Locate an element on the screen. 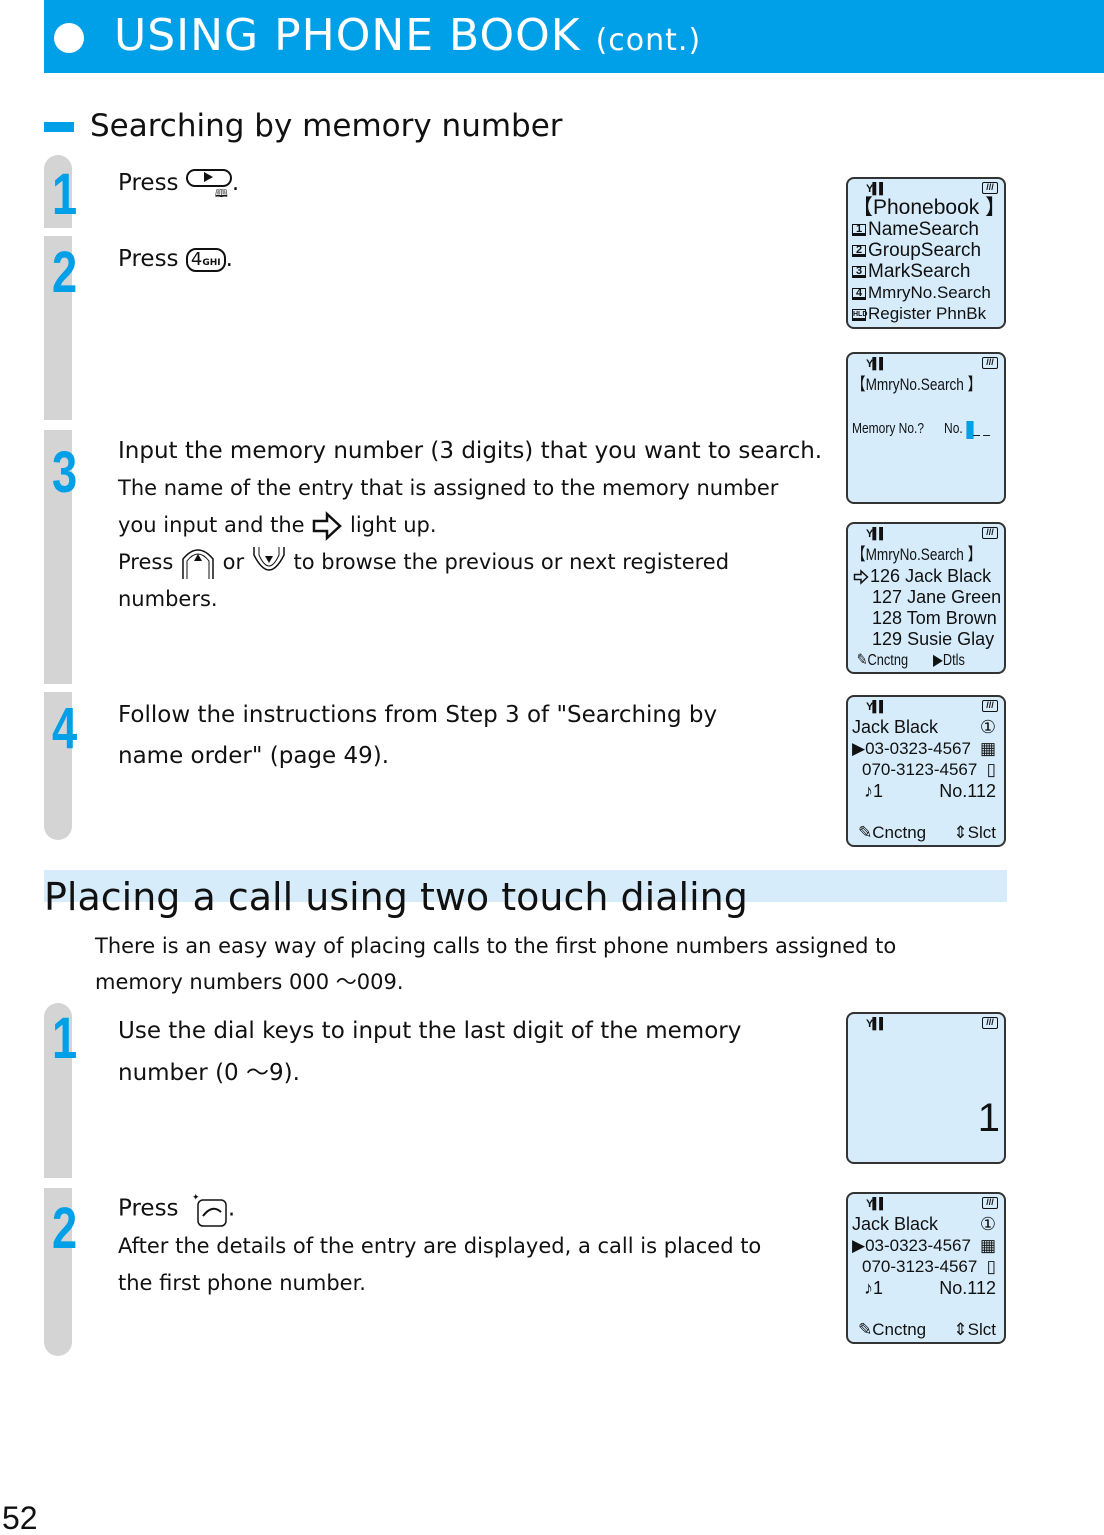 This screenshot has height=1535, width=1104. digit-placeholder: _ _ is located at coordinates (981, 428).